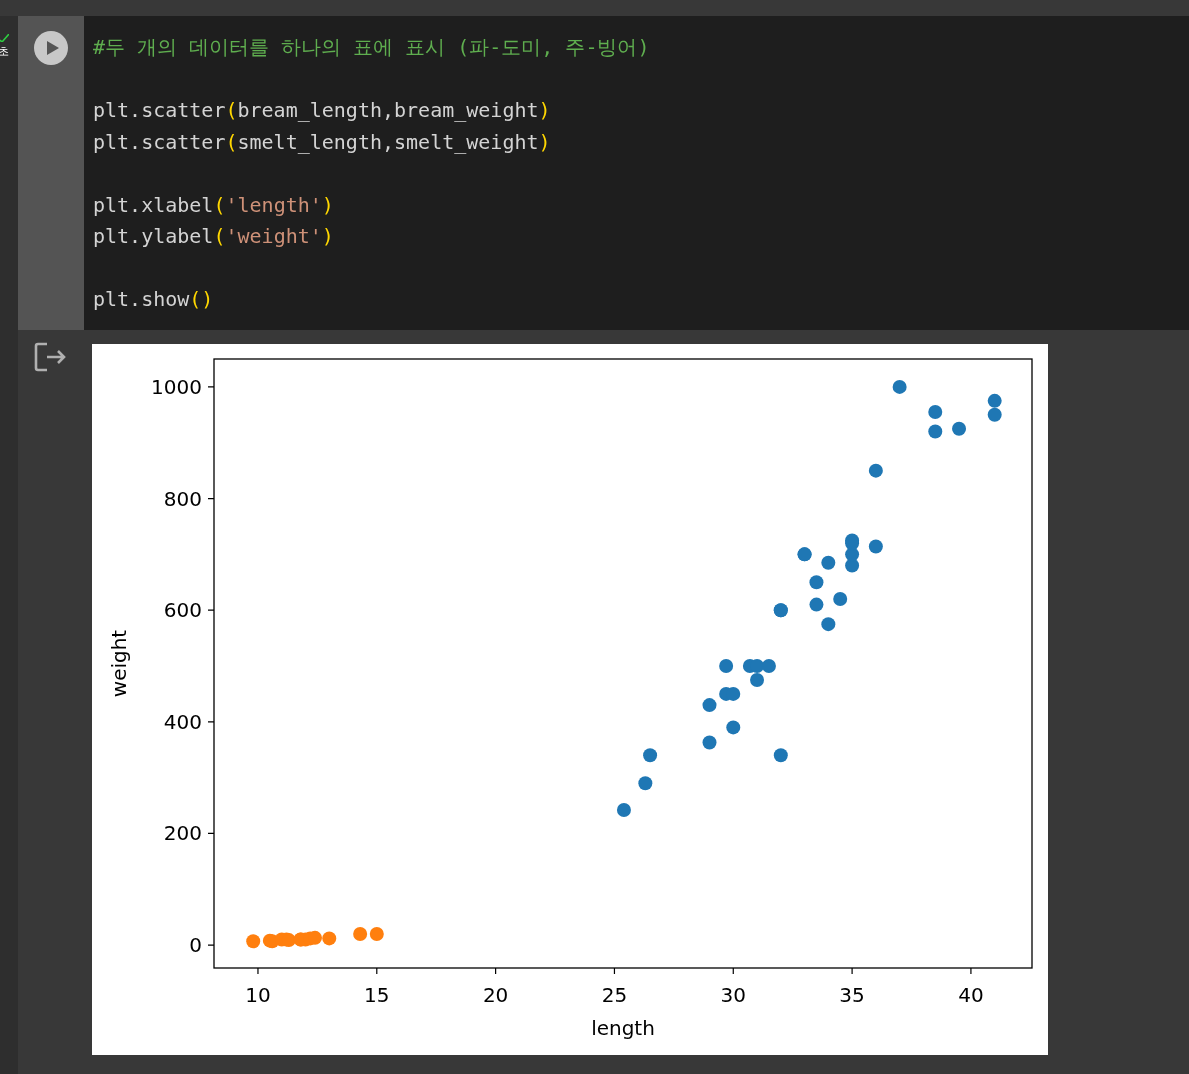 Image resolution: width=1189 pixels, height=1074 pixels. I want to click on tick-label: 0, so click(195, 945).